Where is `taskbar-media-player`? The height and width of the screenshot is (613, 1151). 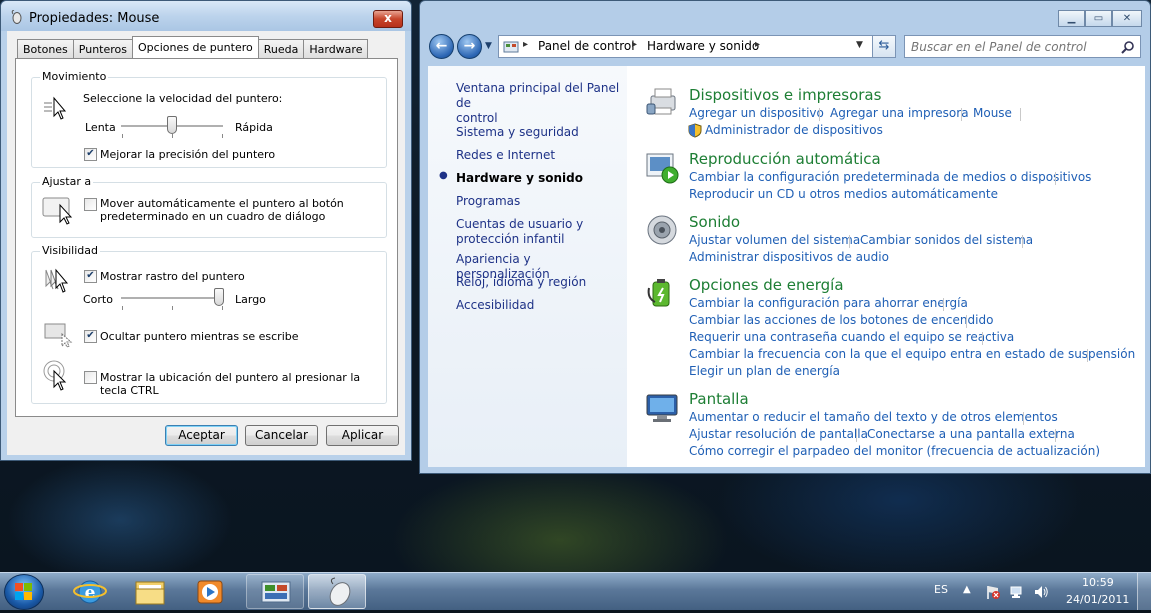 taskbar-media-player is located at coordinates (210, 591).